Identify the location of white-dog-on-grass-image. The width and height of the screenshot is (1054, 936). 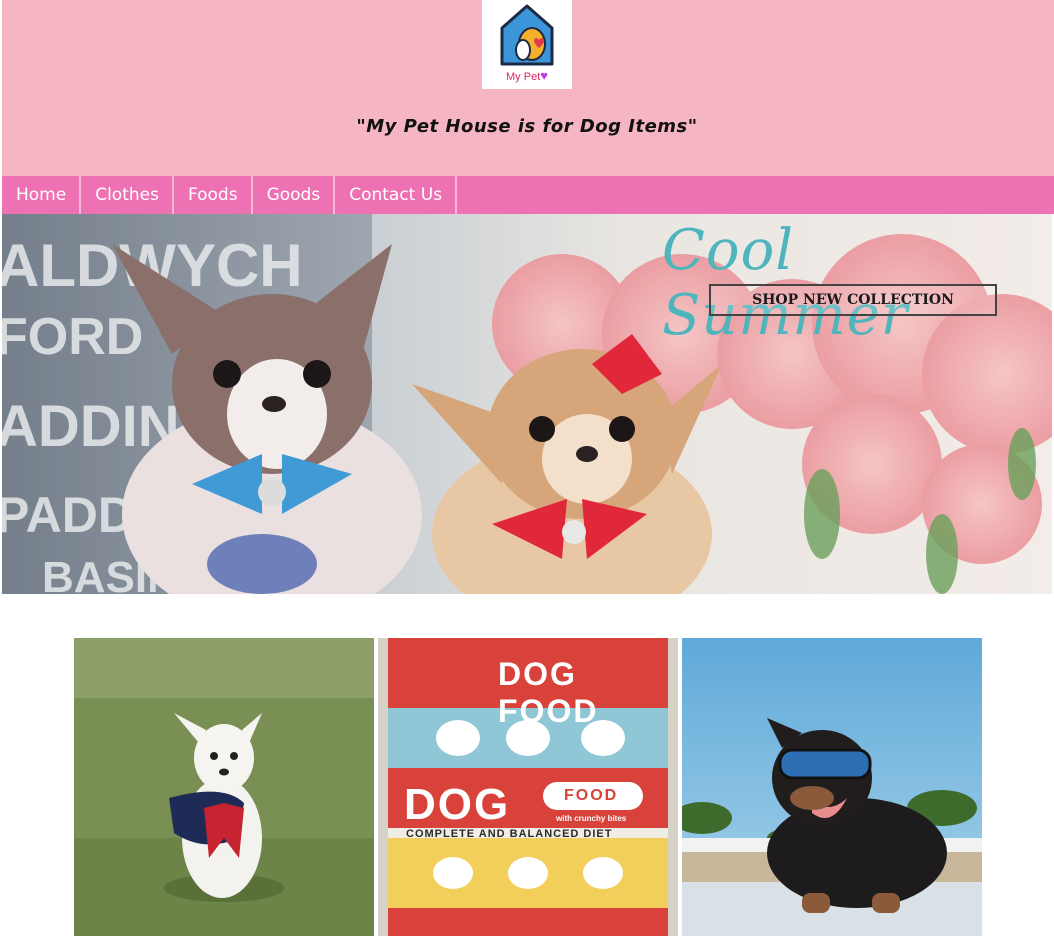
(224, 787).